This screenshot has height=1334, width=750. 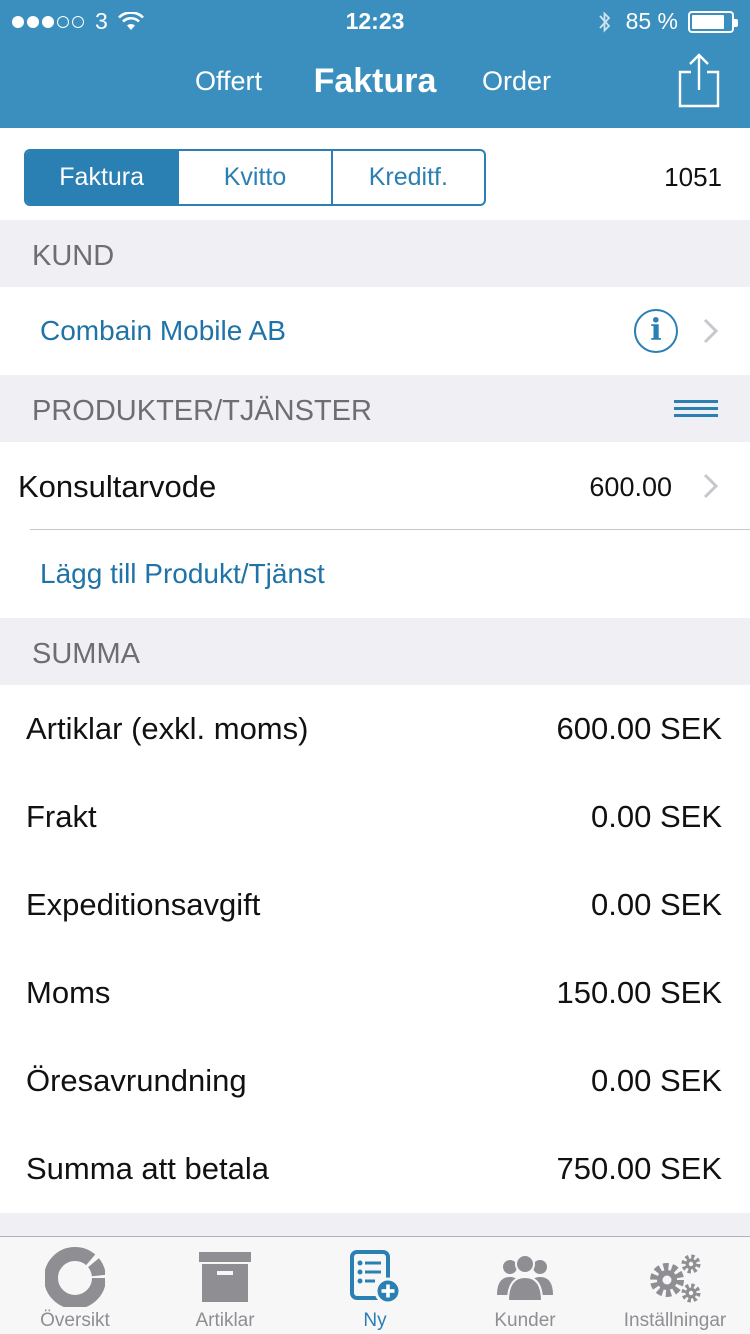 What do you see at coordinates (675, 1278) in the screenshot?
I see `gear-icon` at bounding box center [675, 1278].